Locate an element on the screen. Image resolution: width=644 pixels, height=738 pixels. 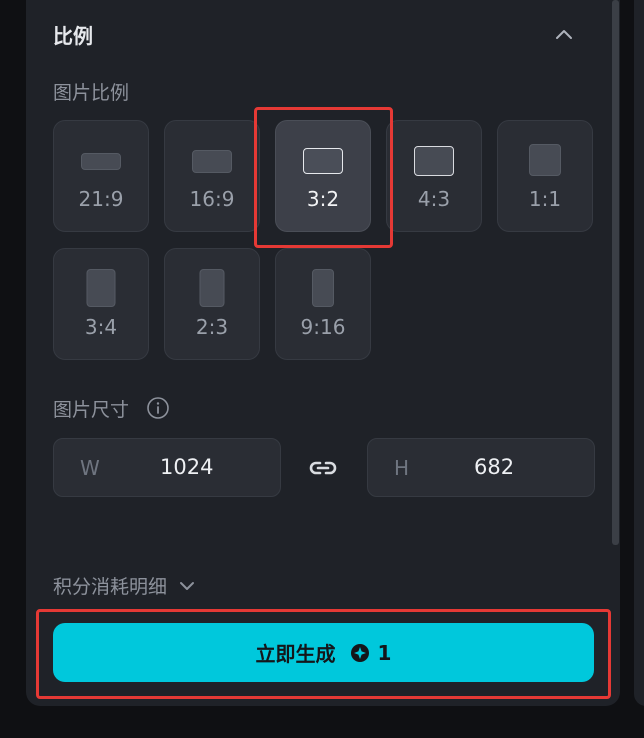
height-value: 682 is located at coordinates (494, 467).